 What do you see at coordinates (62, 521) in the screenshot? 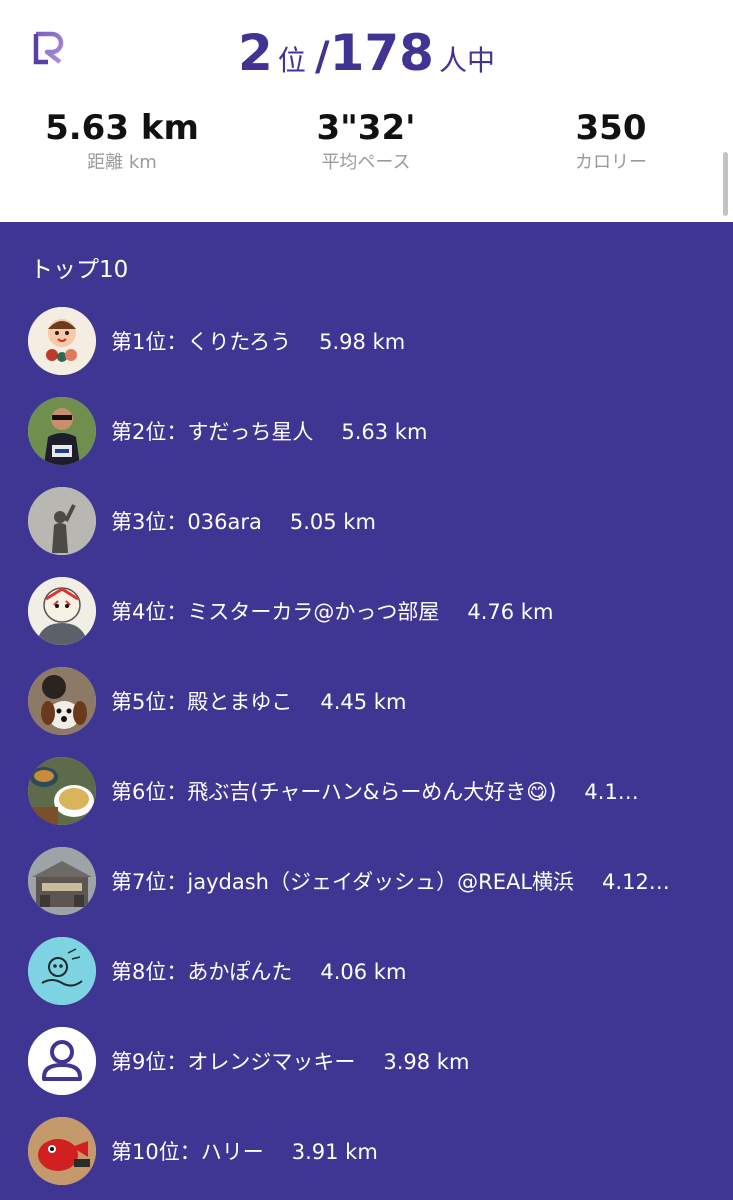
I see `shadow-photo-avatar` at bounding box center [62, 521].